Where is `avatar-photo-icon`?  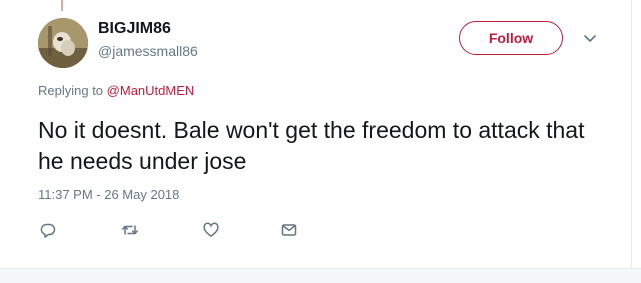 avatar-photo-icon is located at coordinates (63, 43).